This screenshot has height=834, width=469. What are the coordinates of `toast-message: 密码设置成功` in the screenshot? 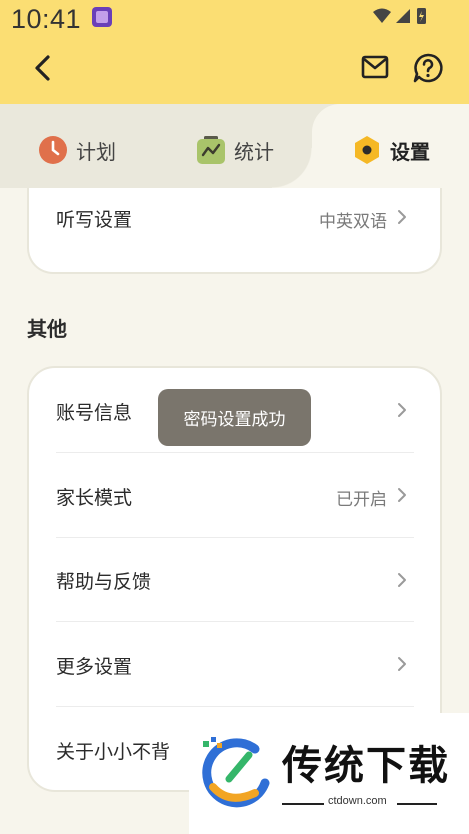 It's located at (234, 417).